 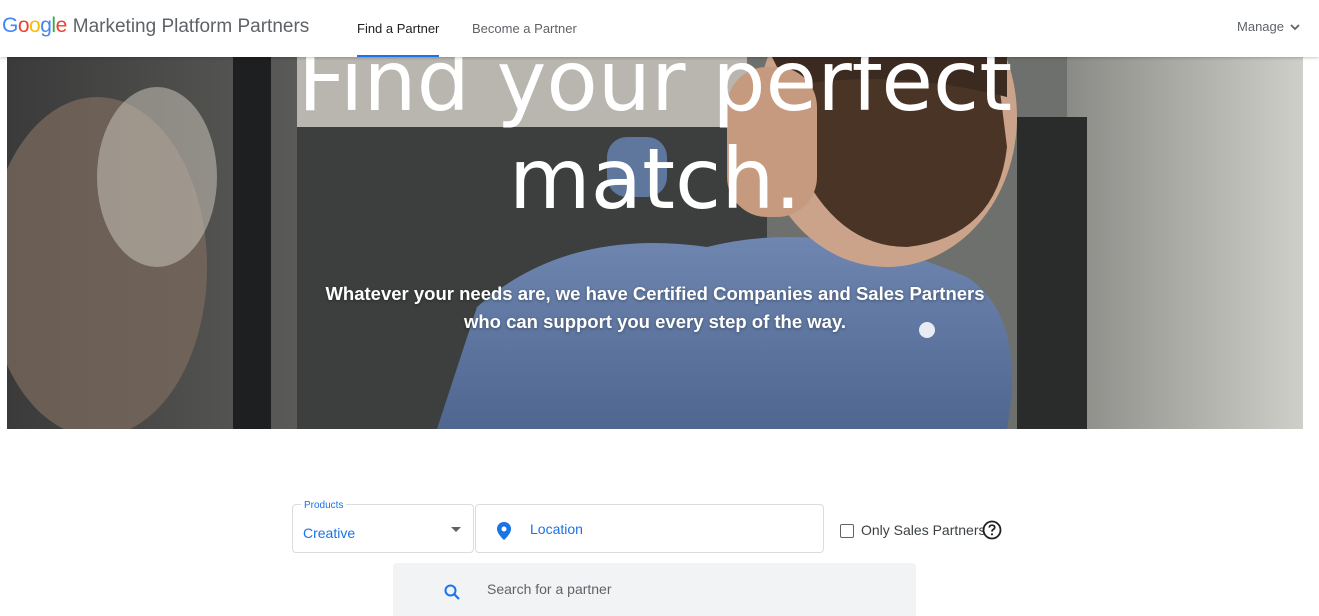 What do you see at coordinates (556, 529) in the screenshot?
I see `location-placeholder: Location` at bounding box center [556, 529].